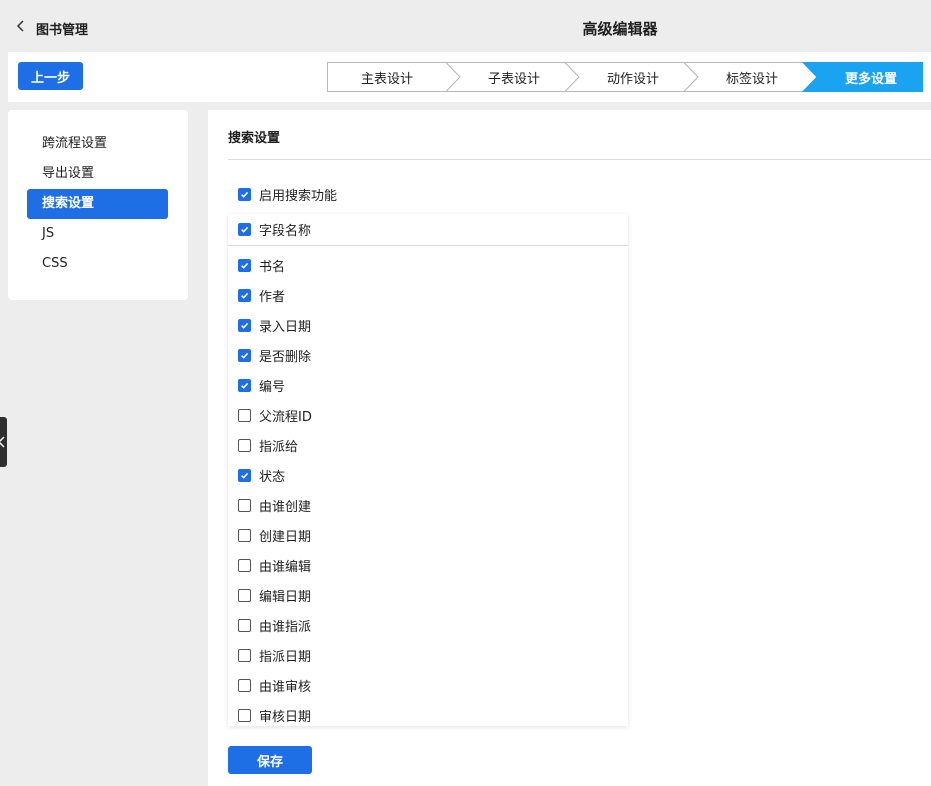 The image size is (931, 786). What do you see at coordinates (285, 627) in the screenshot?
I see `field-label: 由谁指派` at bounding box center [285, 627].